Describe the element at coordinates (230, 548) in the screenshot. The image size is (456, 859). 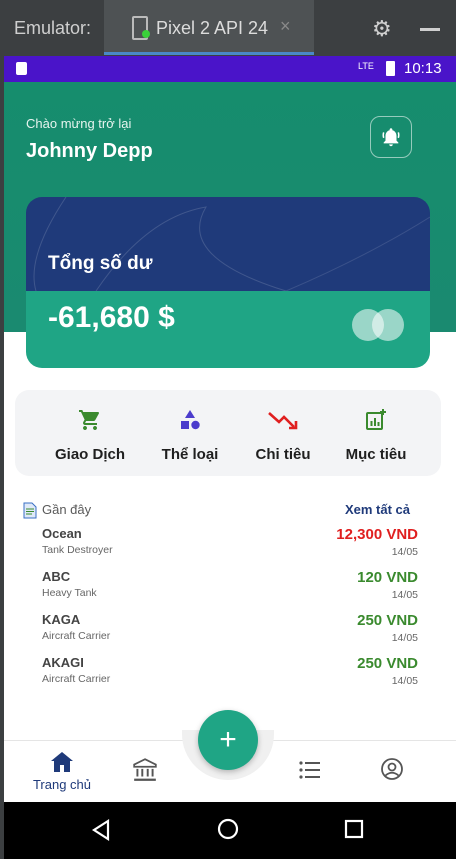
I see `transaction-row: Ocean Tank Destroyer 12,300 VND 14/05` at that location.